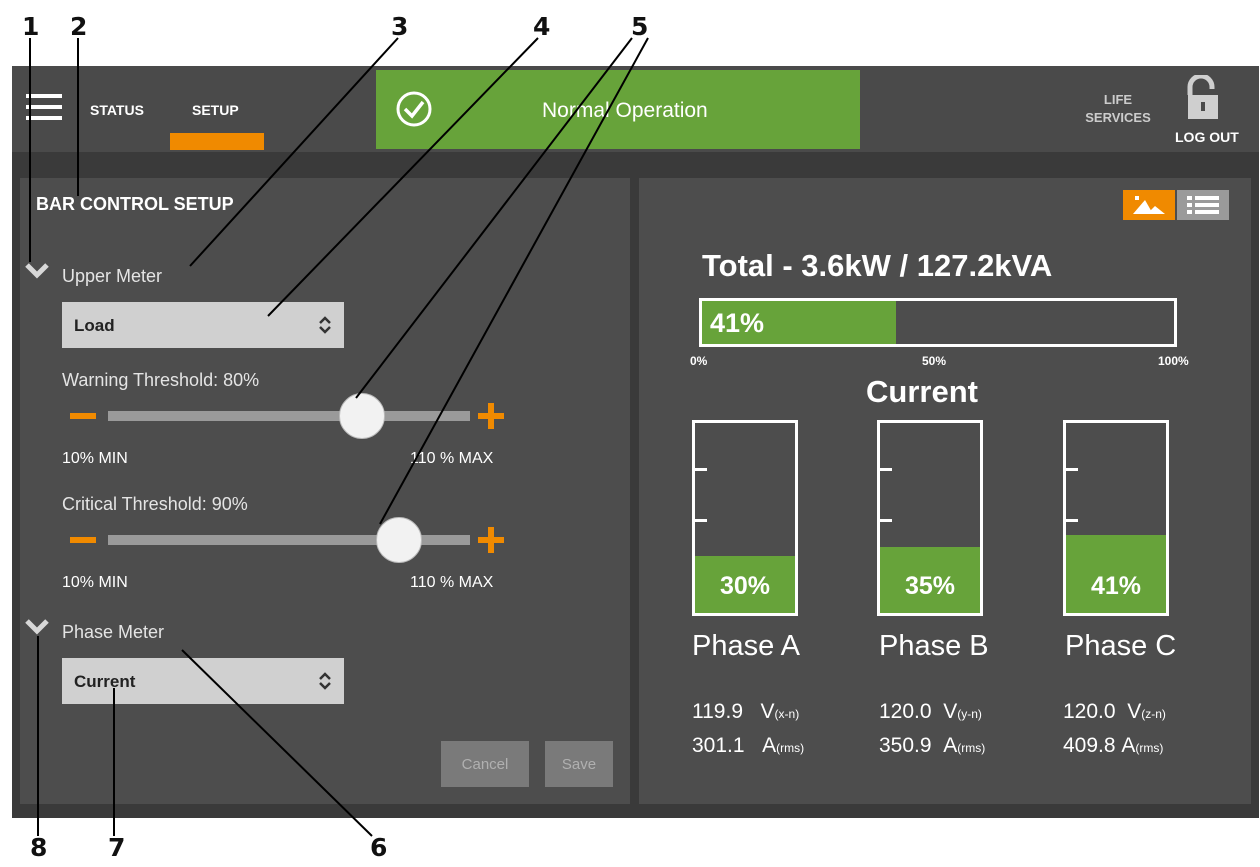  Describe the element at coordinates (1173, 361) in the screenshot. I see `scale-100: 100%` at that location.